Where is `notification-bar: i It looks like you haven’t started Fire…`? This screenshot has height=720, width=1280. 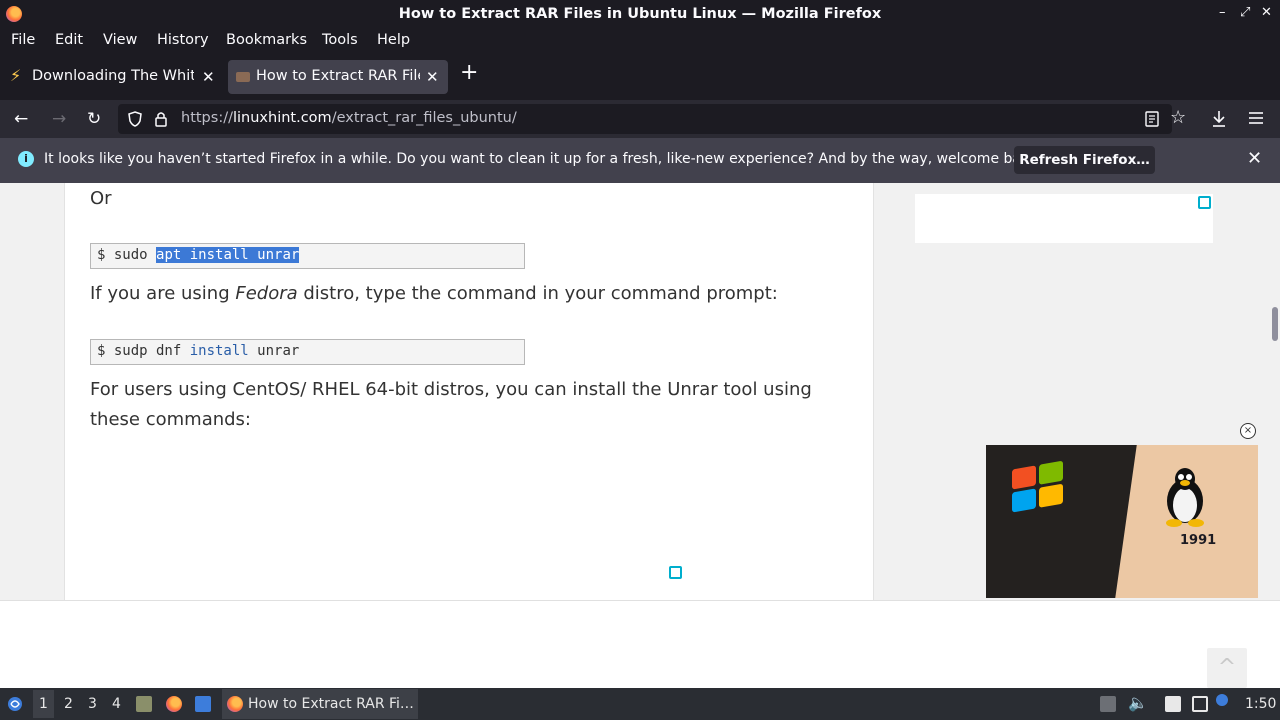 notification-bar: i It looks like you haven’t started Fire… is located at coordinates (640, 160).